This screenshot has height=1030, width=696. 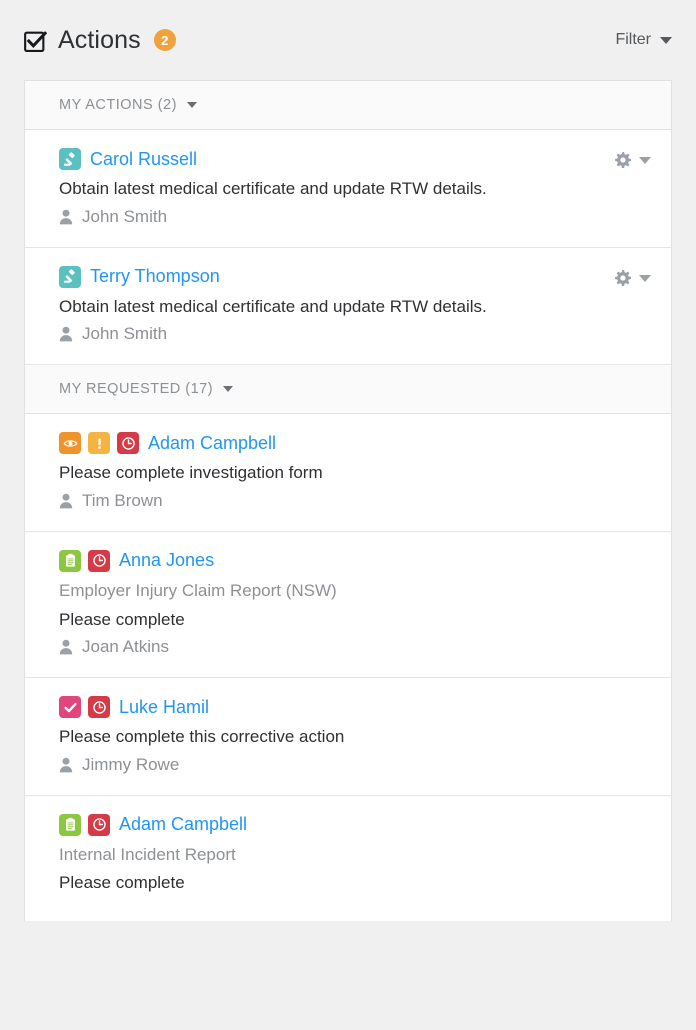 I want to click on page-header: Actions 2 Filter, so click(x=348, y=40).